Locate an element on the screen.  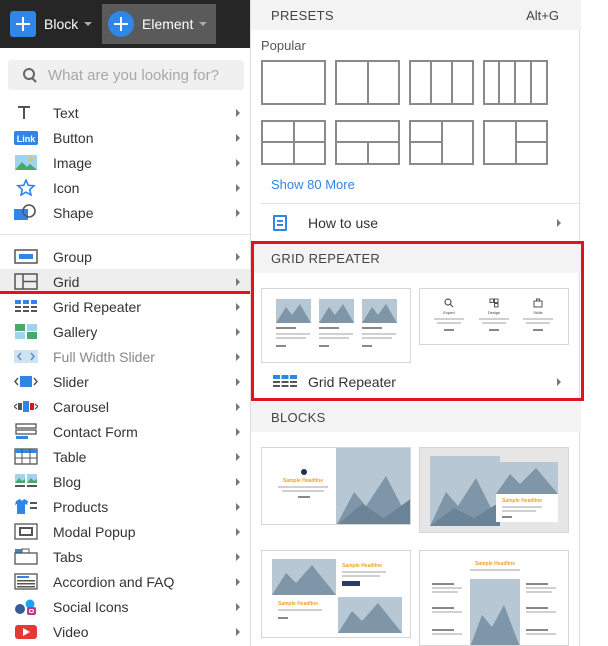
link-line is located at coordinates (507, 517).